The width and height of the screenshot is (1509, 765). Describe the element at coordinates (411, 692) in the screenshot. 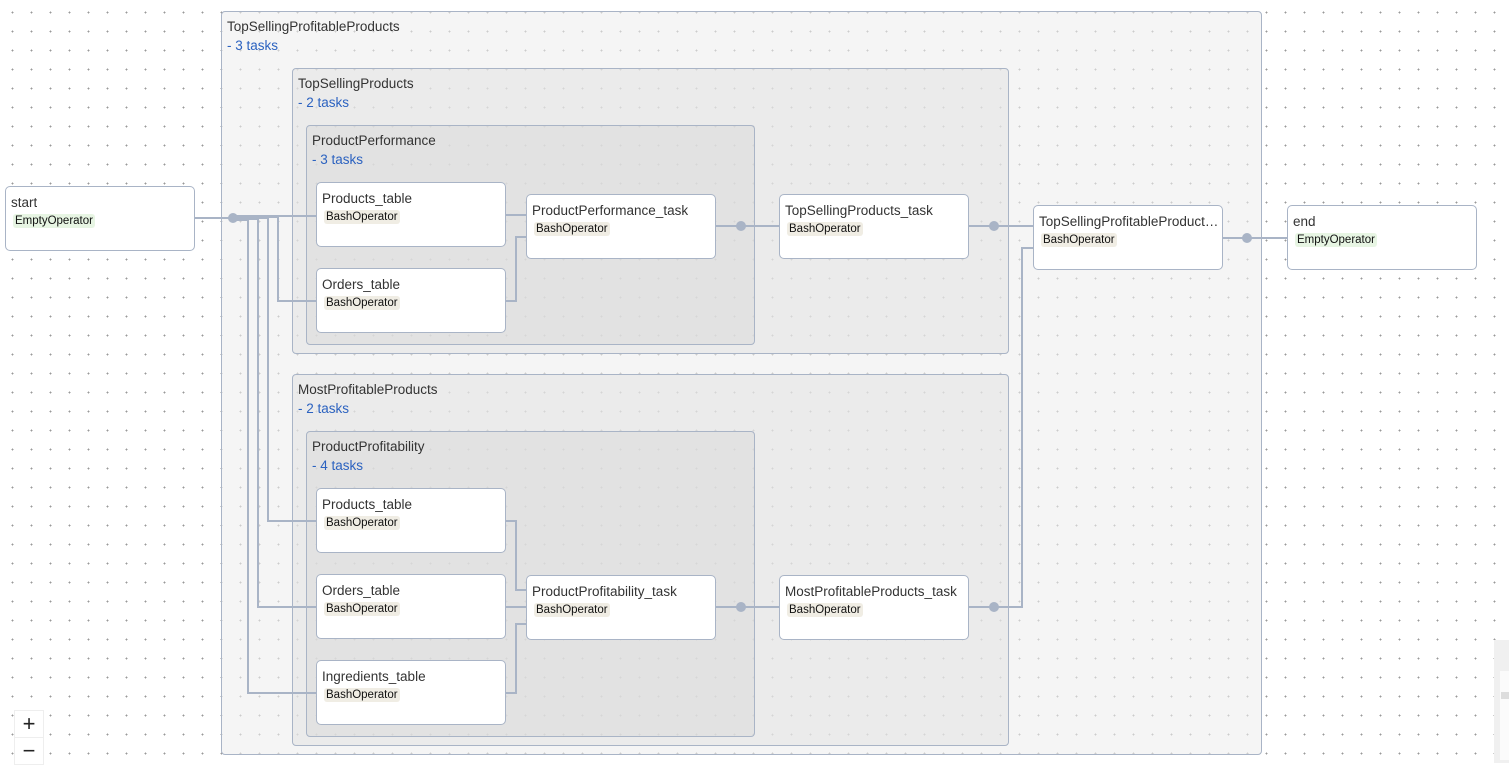

I see `task-node-pf-ingredients-table: Ingredients_table BashOperator` at that location.